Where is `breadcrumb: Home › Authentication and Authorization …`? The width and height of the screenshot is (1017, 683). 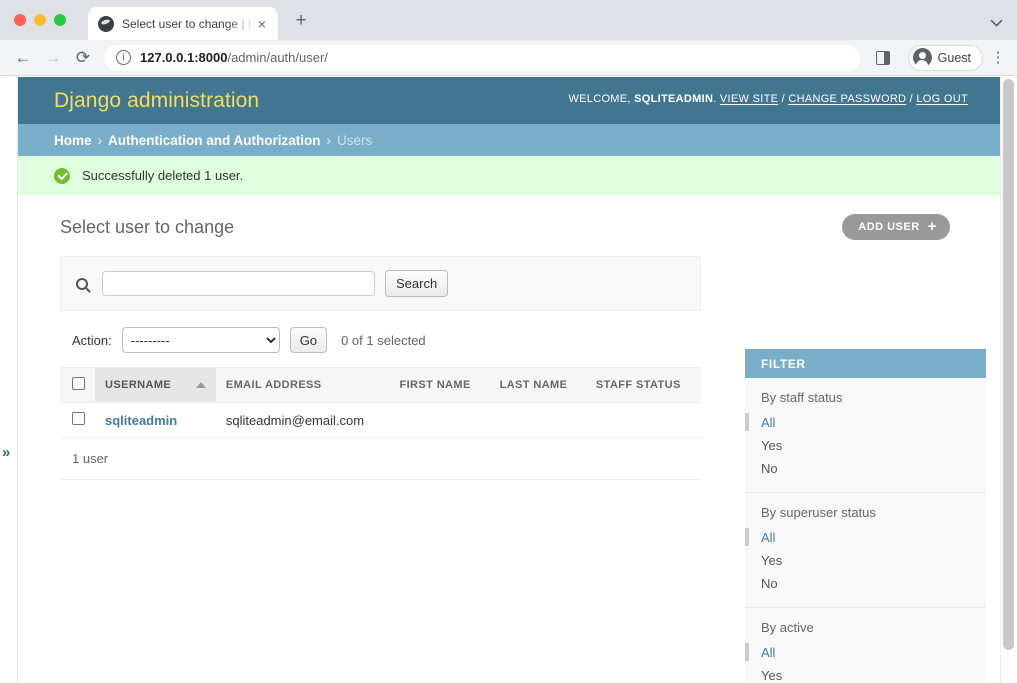
breadcrumb: Home › Authentication and Authorization … is located at coordinates (509, 140).